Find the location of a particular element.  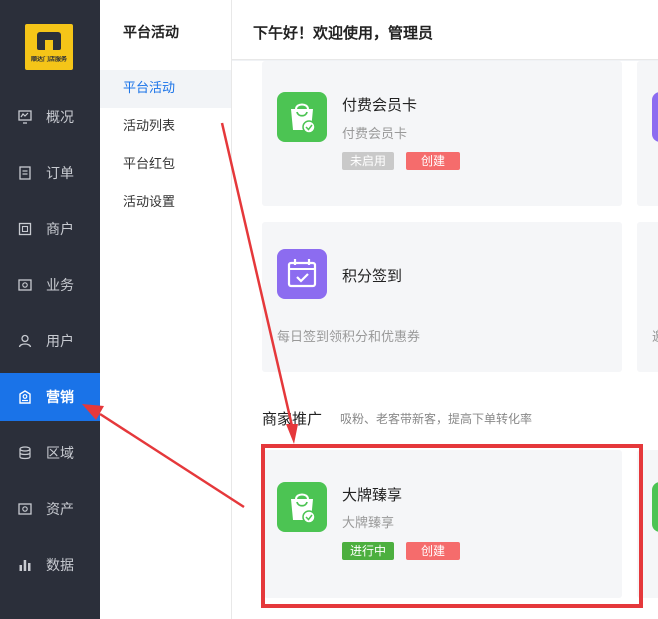

subnav-item-platform-red-packet: 平台红包 is located at coordinates (165, 165).